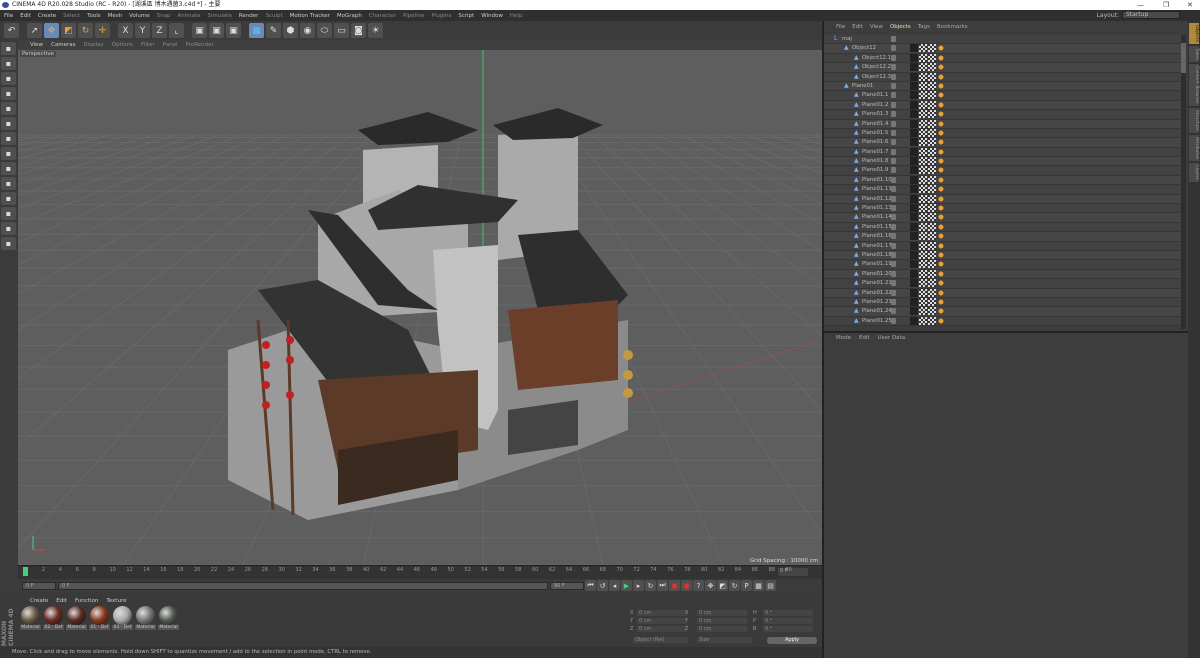 The width and height of the screenshot is (1200, 658). I want to click on viewport-menu-view: View, so click(36, 45).